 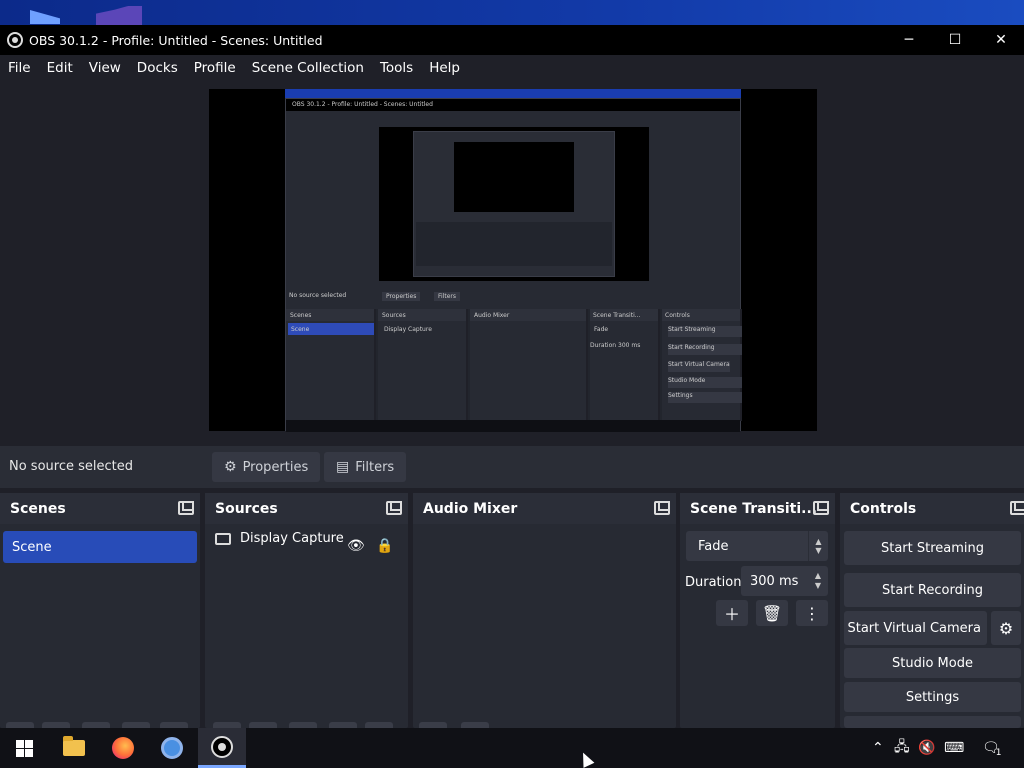 What do you see at coordinates (713, 546) in the screenshot?
I see `transition-select-value: Fade` at bounding box center [713, 546].